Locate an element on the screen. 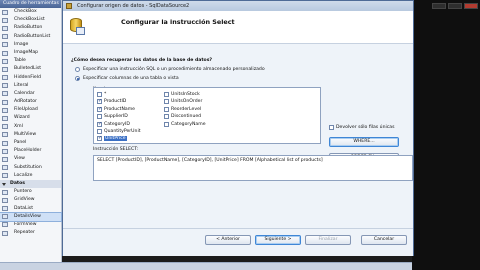 Image resolution: width=480 pixels, height=270 pixels. column-label: ProductName is located at coordinates (119, 109).